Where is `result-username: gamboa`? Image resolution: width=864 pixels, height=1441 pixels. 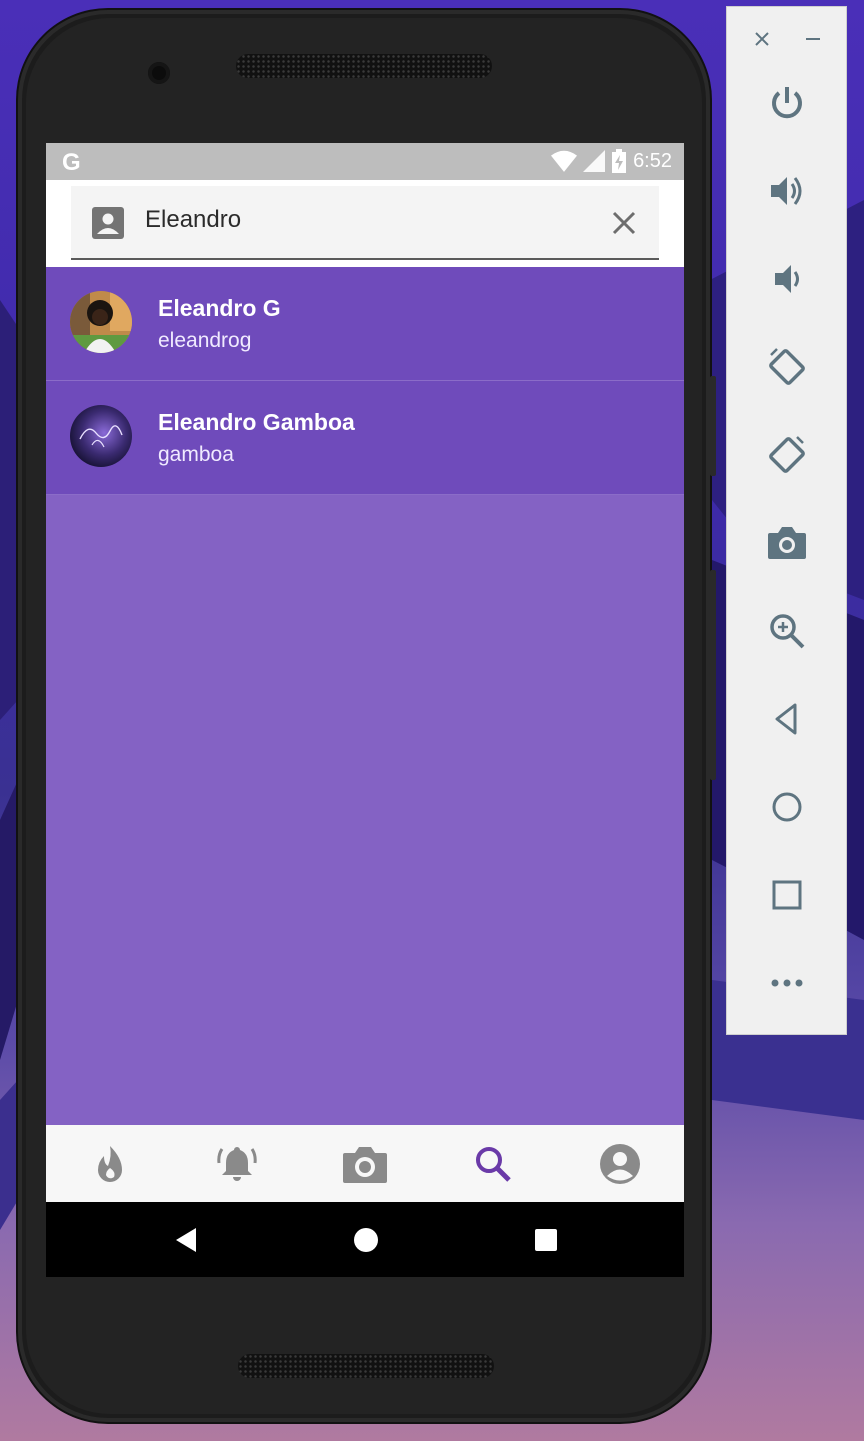
result-username: gamboa is located at coordinates (196, 454).